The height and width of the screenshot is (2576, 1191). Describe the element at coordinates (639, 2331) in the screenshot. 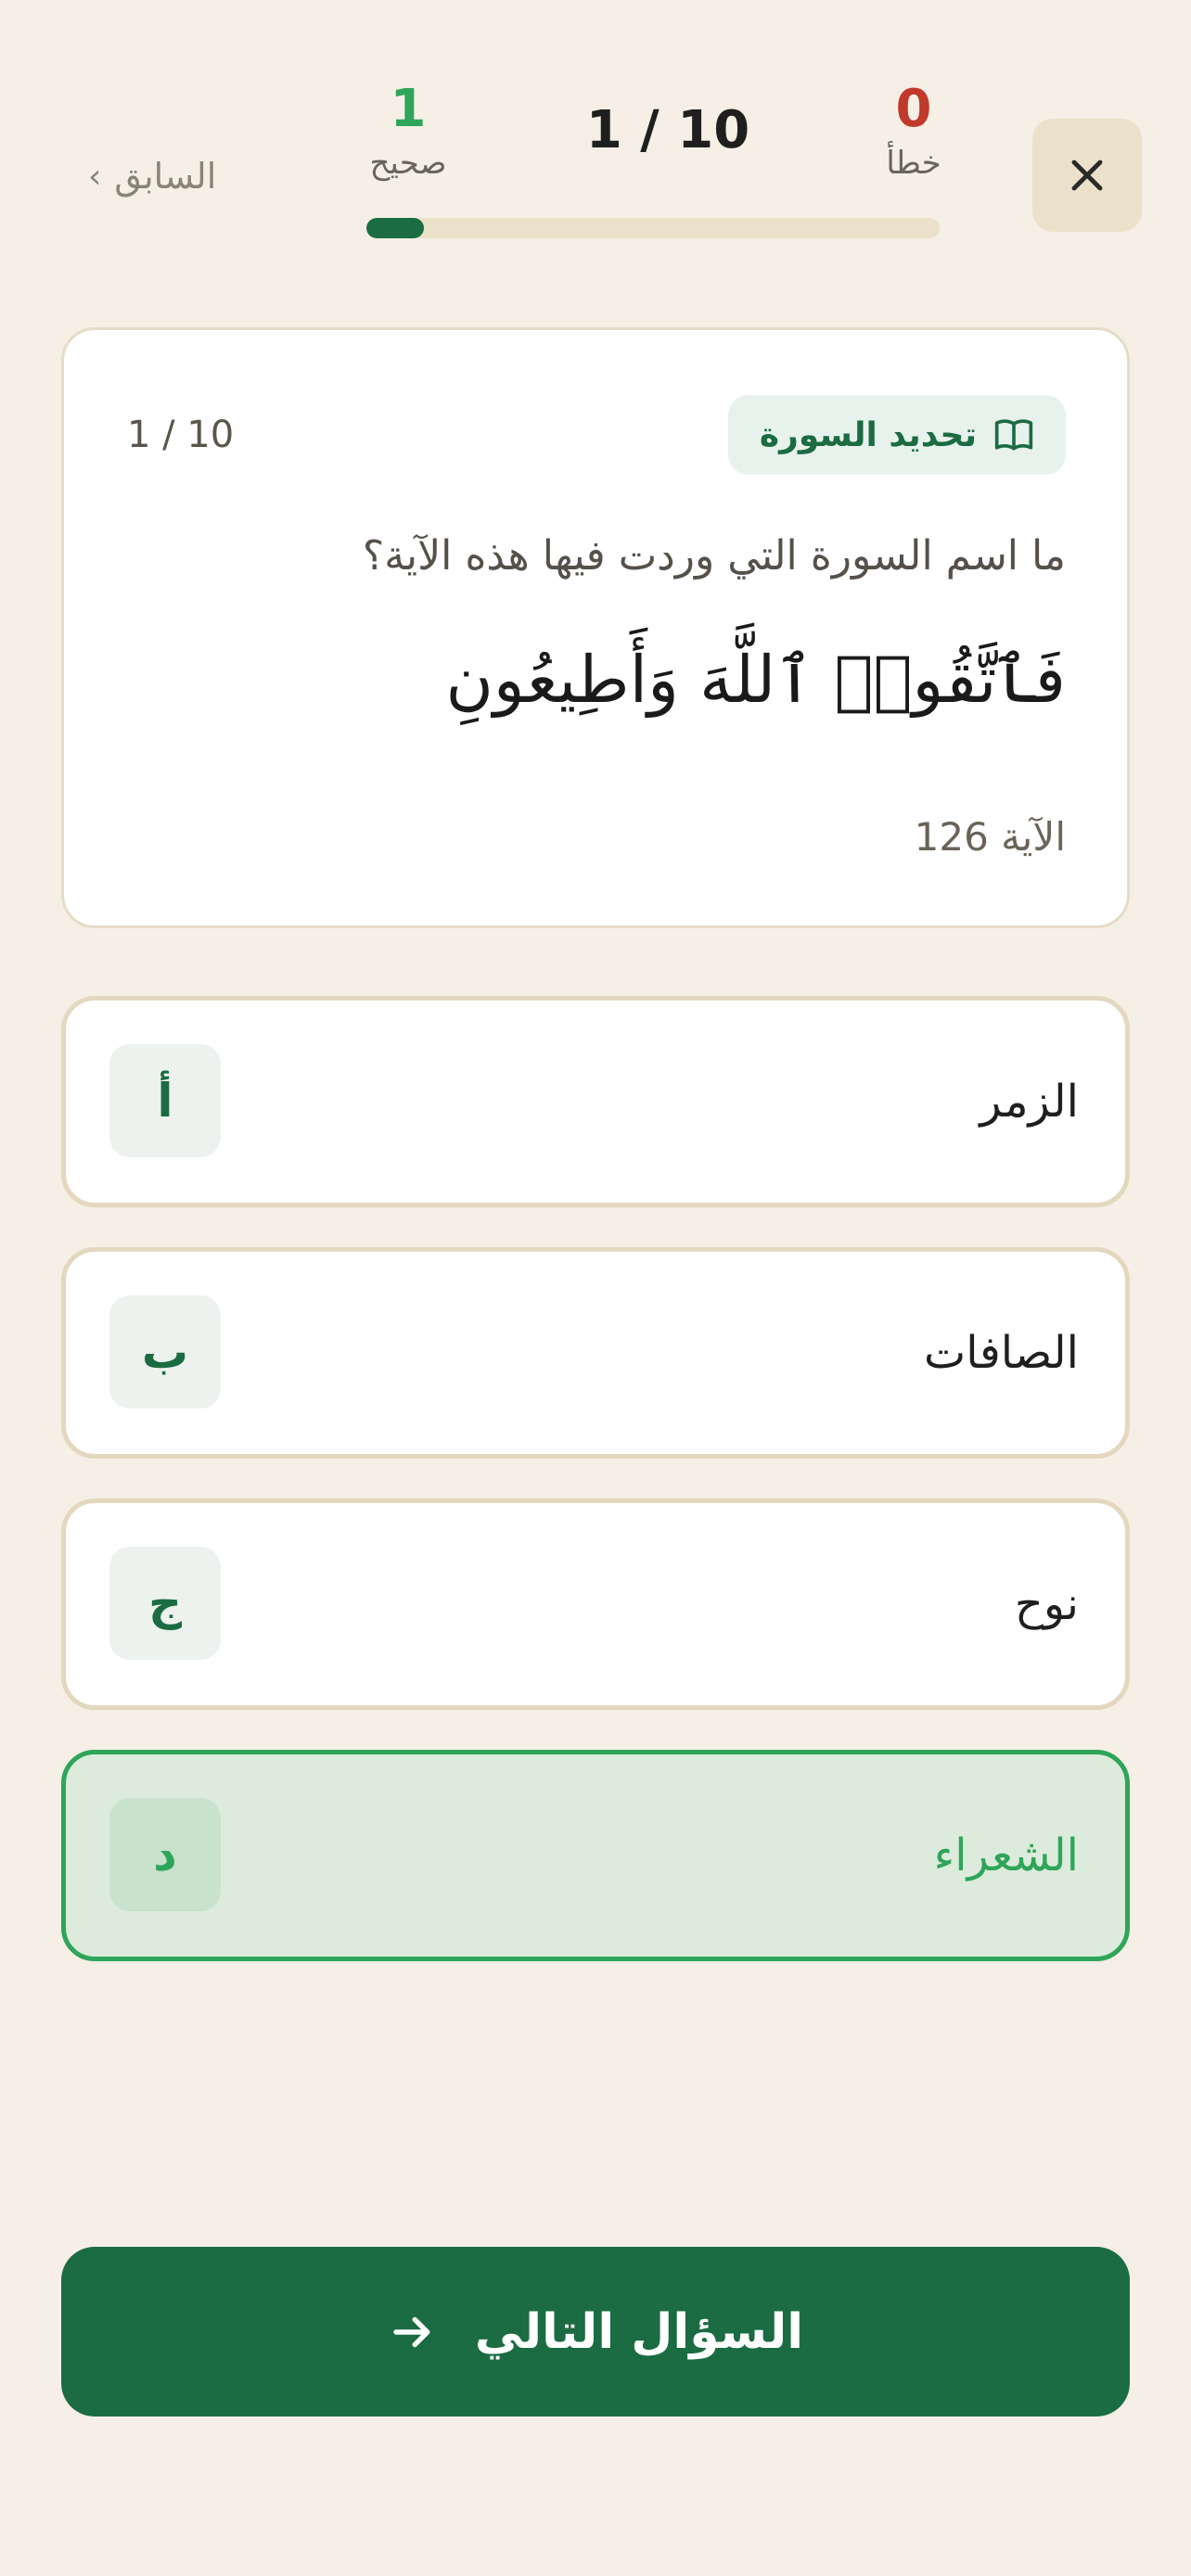

I see `next-question-label: السؤال التالي` at that location.